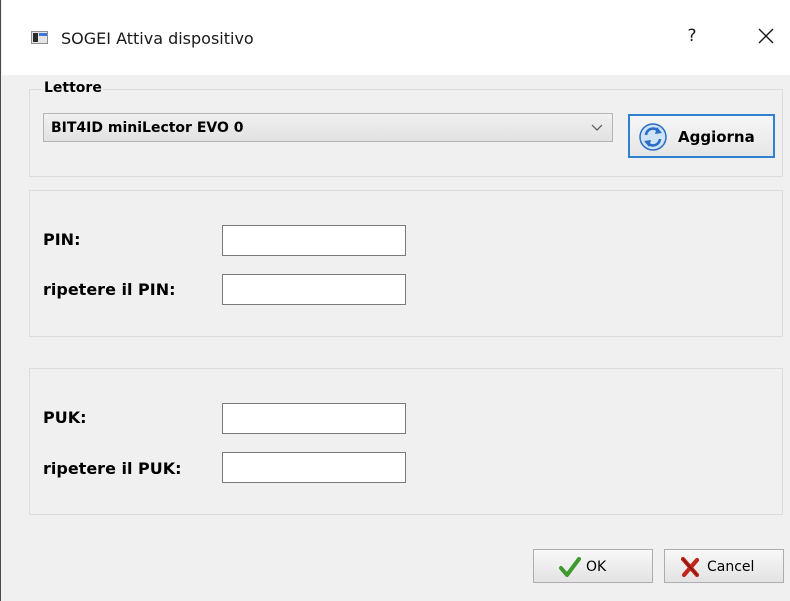 This screenshot has height=601, width=790. I want to click on cancel-button: Cancel, so click(724, 566).